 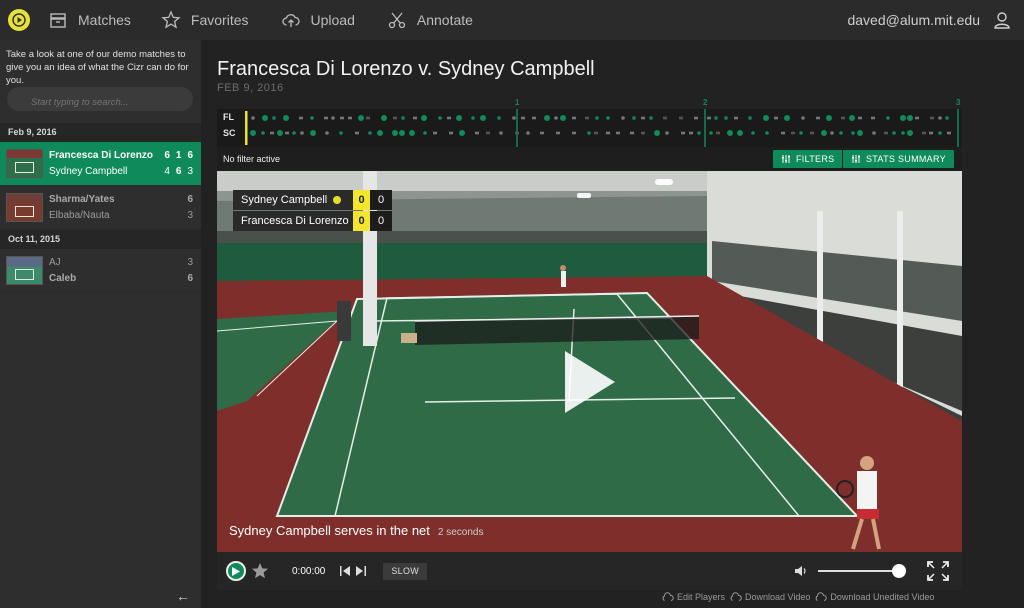 What do you see at coordinates (589, 128) in the screenshot?
I see `timeline-track` at bounding box center [589, 128].